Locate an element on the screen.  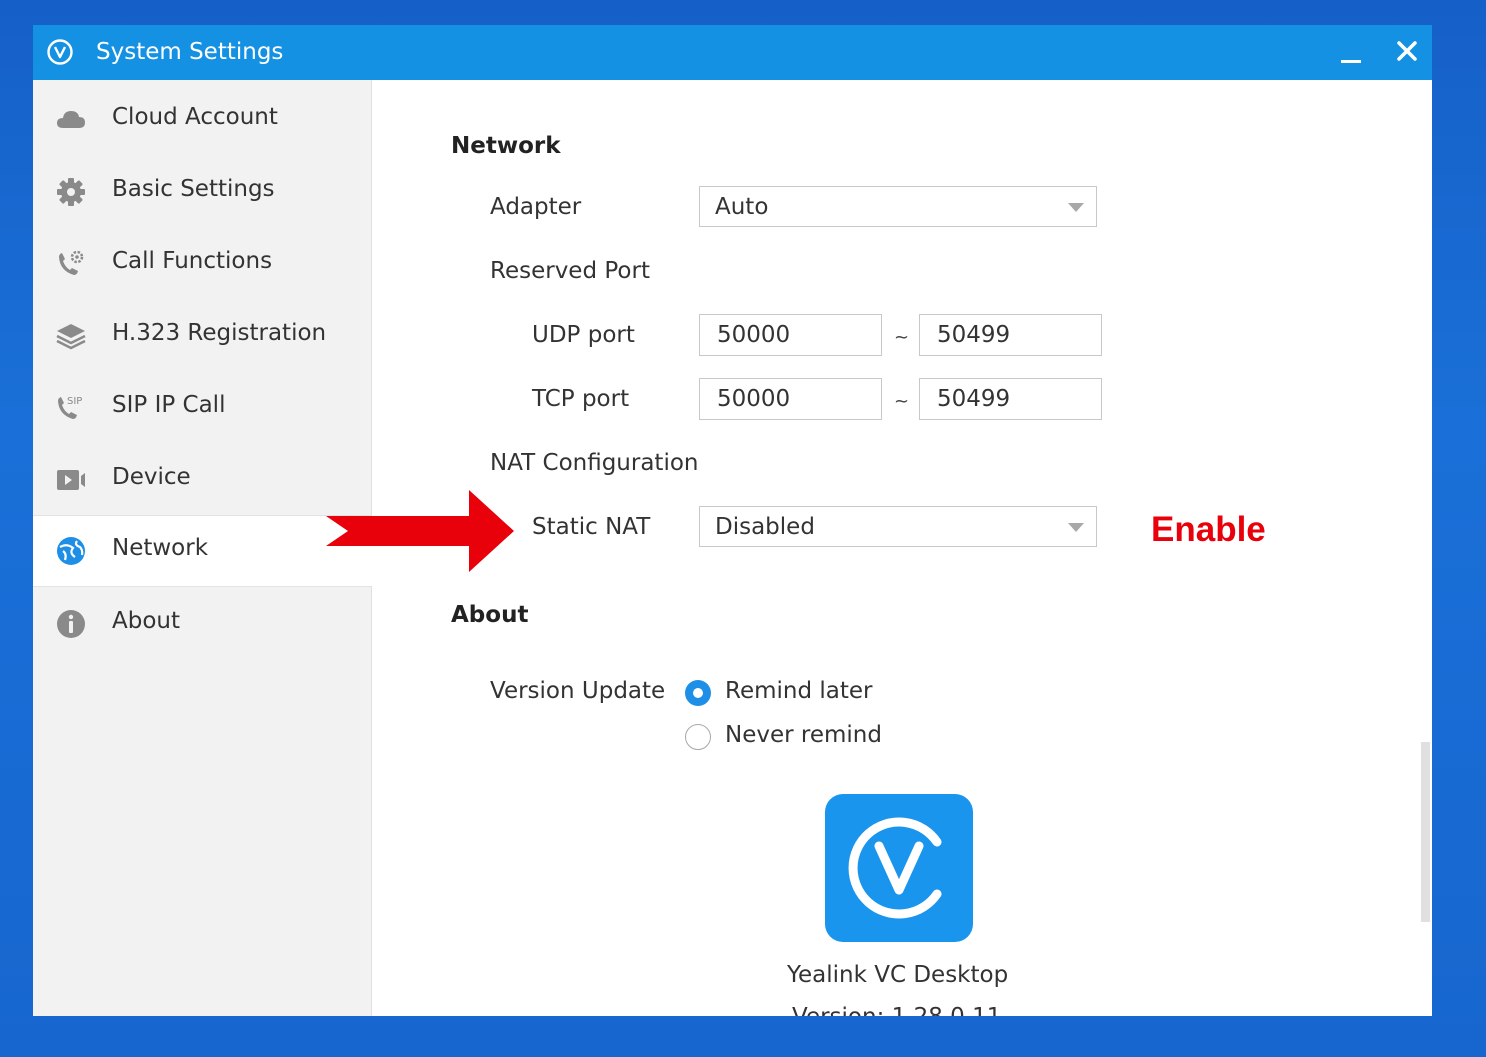
globe-icon is located at coordinates (71, 551).